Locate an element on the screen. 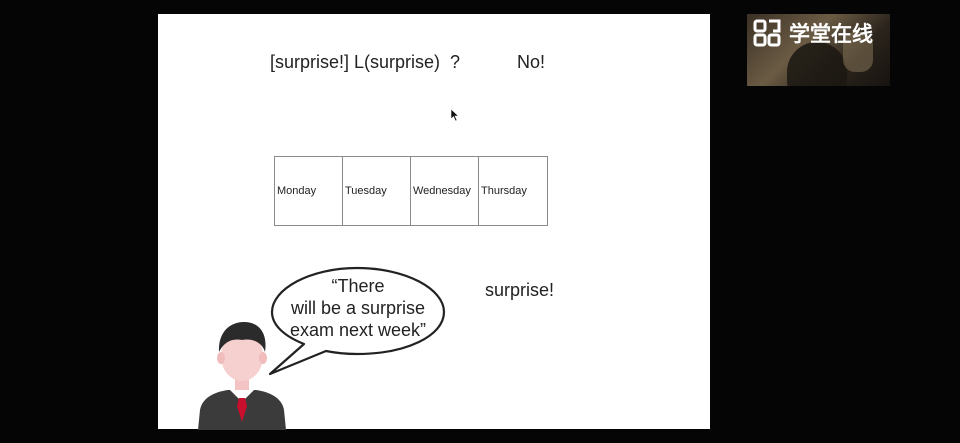 The image size is (960, 443). days-table: Monday Tuesday Wednesday Thursday is located at coordinates (411, 191).